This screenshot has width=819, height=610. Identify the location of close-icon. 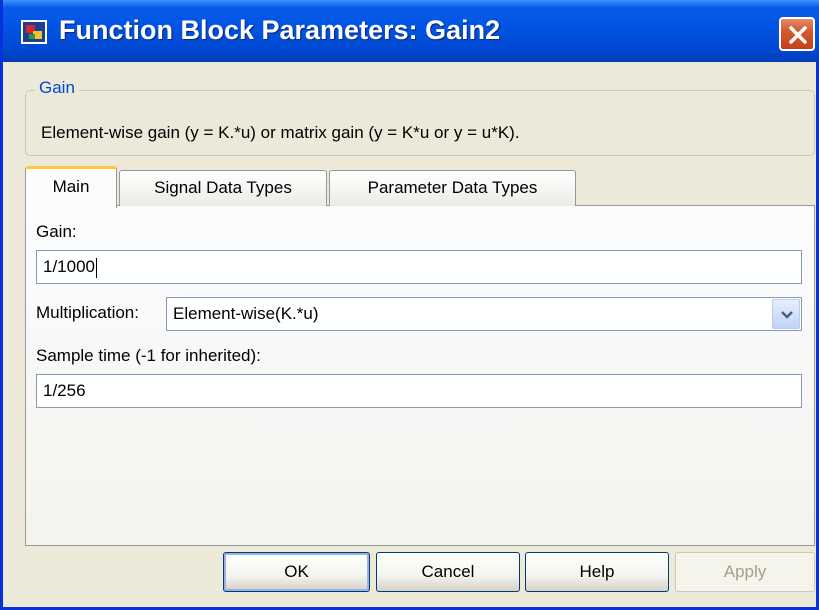
(798, 35).